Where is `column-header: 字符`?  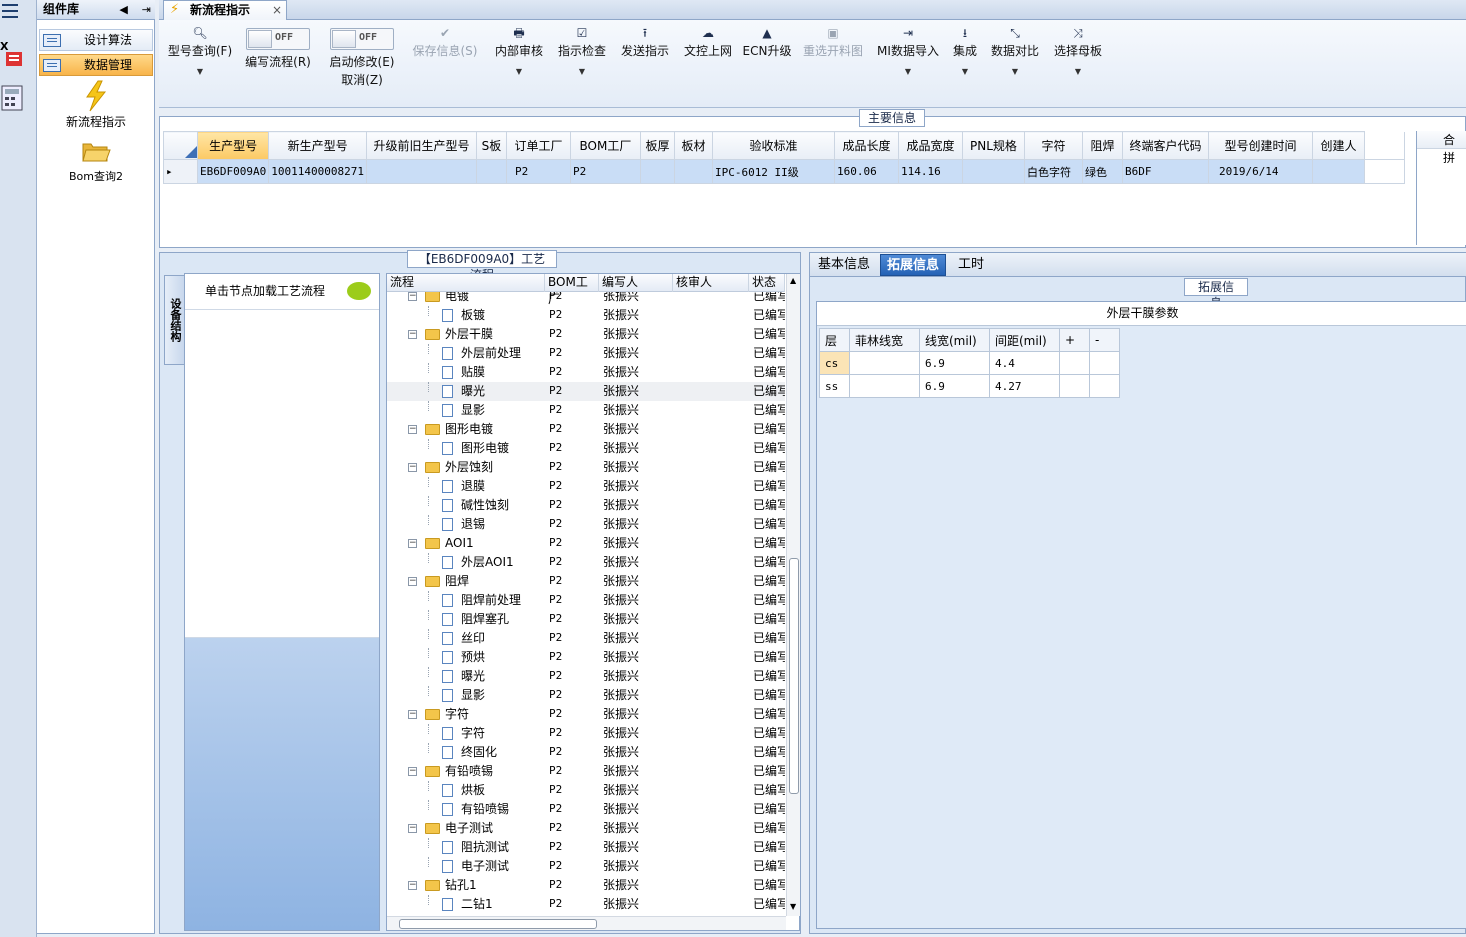 column-header: 字符 is located at coordinates (1053, 145).